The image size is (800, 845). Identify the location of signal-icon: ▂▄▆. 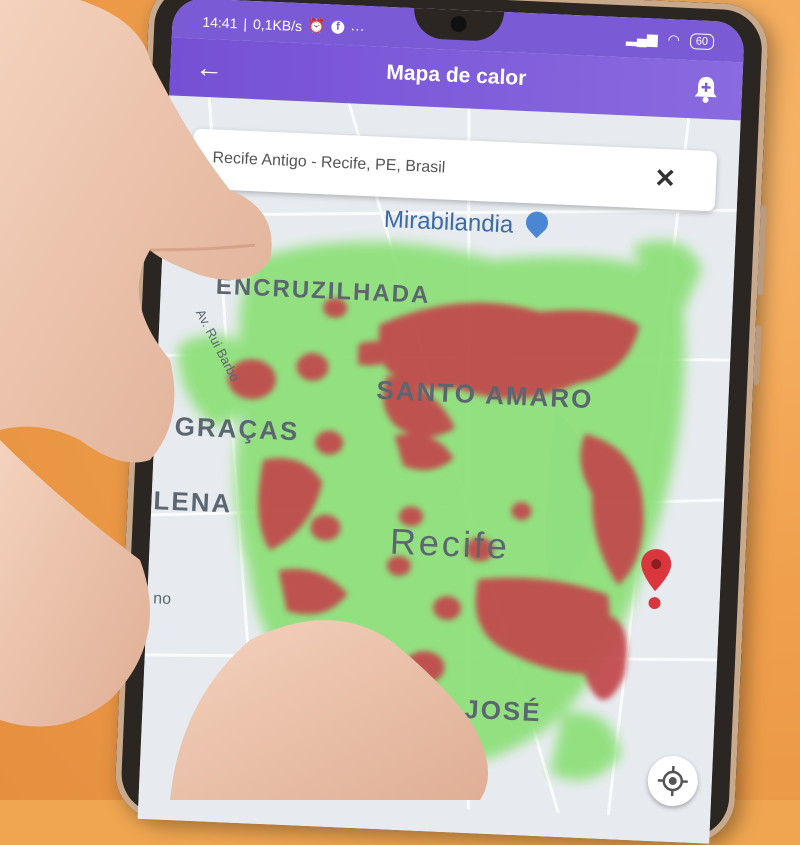
(642, 38).